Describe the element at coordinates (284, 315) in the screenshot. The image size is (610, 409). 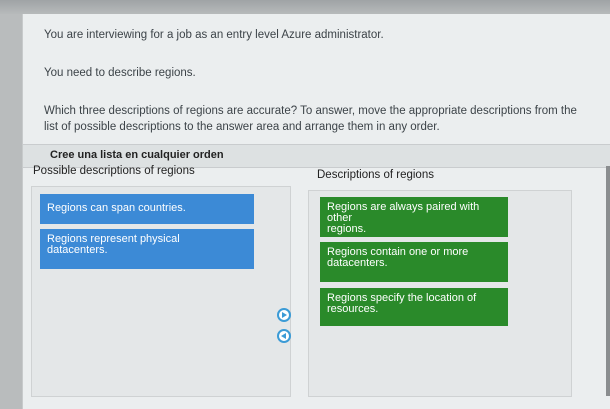
I see `arrow-right-circle-icon` at that location.